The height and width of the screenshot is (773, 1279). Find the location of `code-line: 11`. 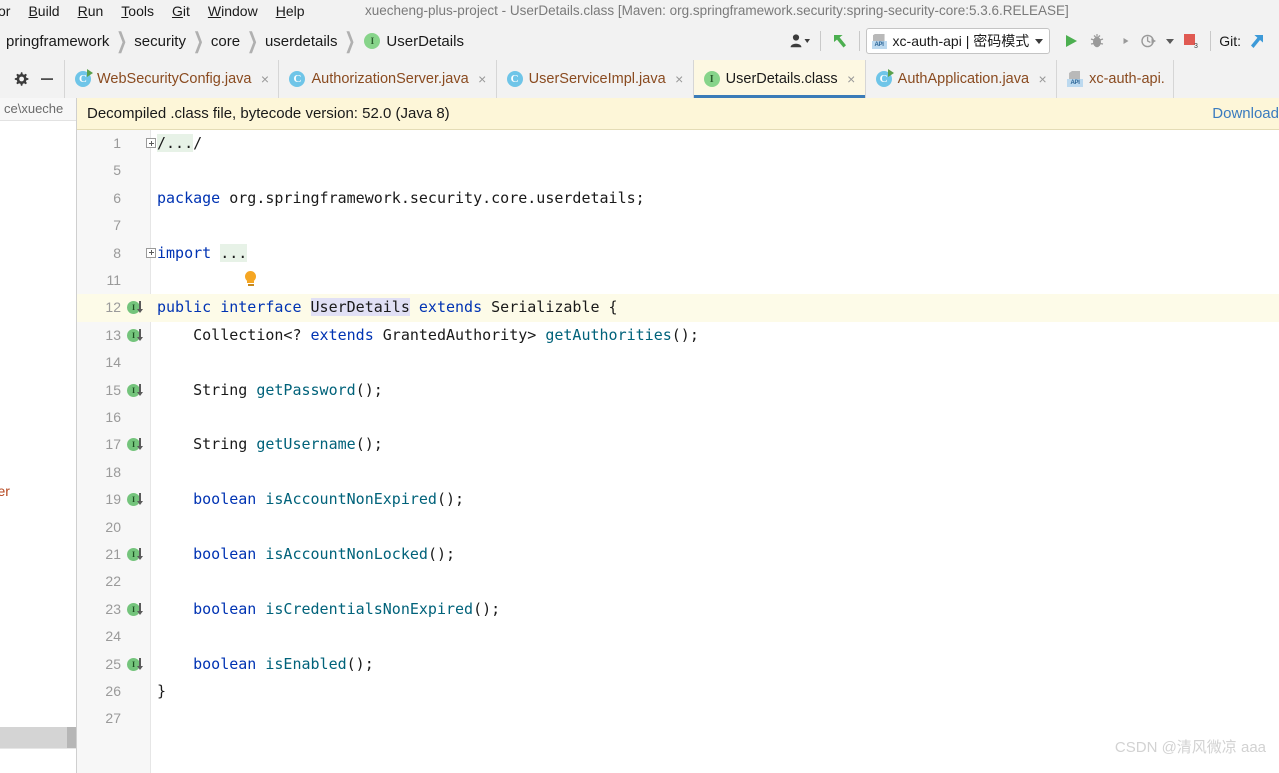

code-line: 11 is located at coordinates (678, 280).